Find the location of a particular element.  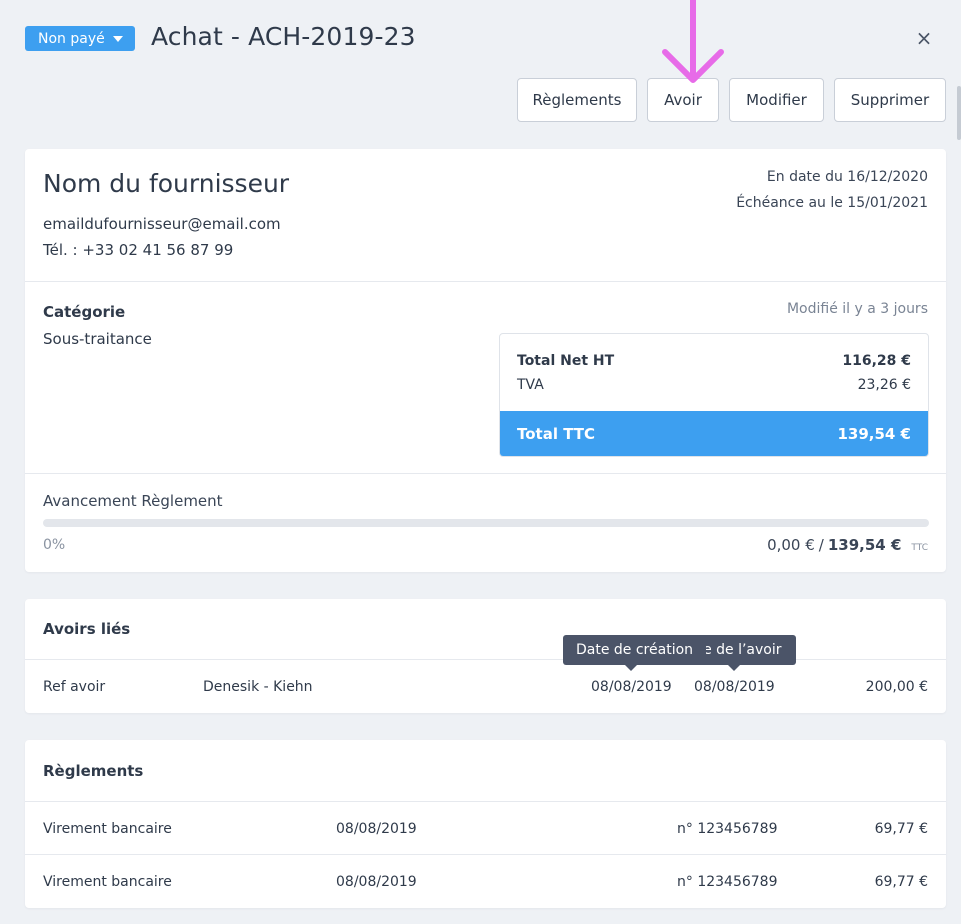

net-ht-value: 116,28 € is located at coordinates (876, 361).